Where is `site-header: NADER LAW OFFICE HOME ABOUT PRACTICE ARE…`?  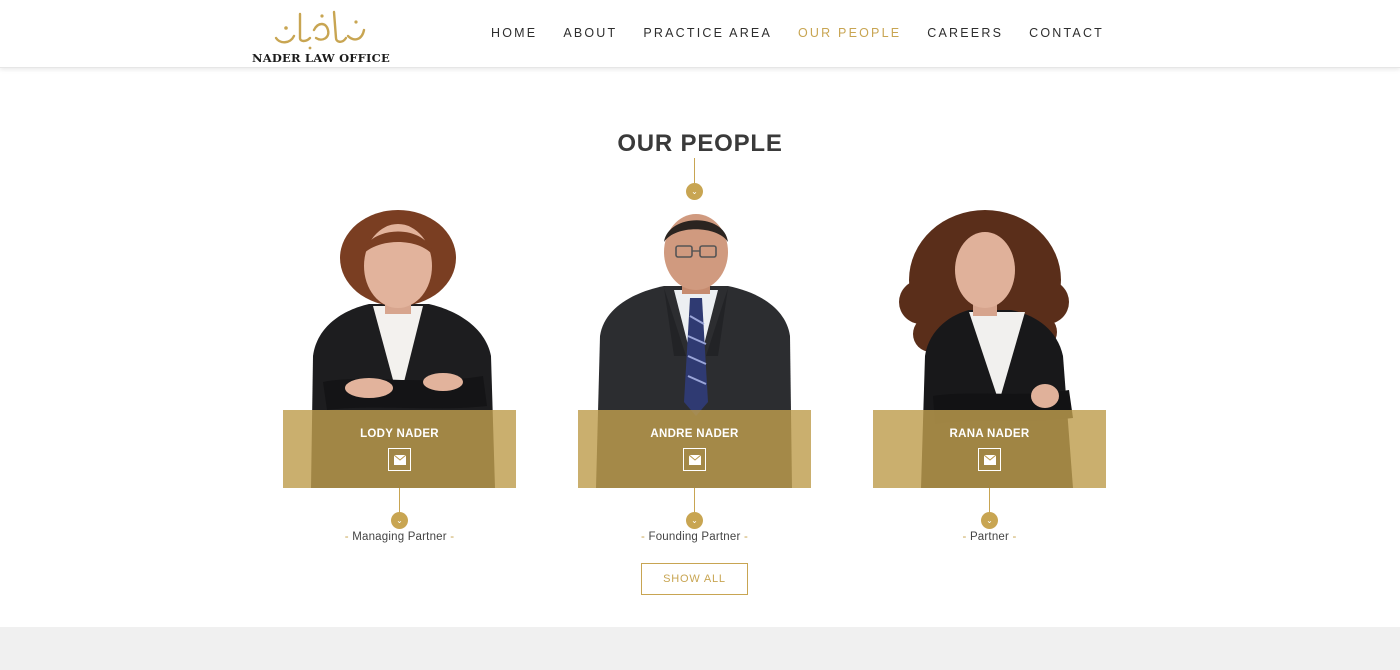 site-header: NADER LAW OFFICE HOME ABOUT PRACTICE ARE… is located at coordinates (700, 34).